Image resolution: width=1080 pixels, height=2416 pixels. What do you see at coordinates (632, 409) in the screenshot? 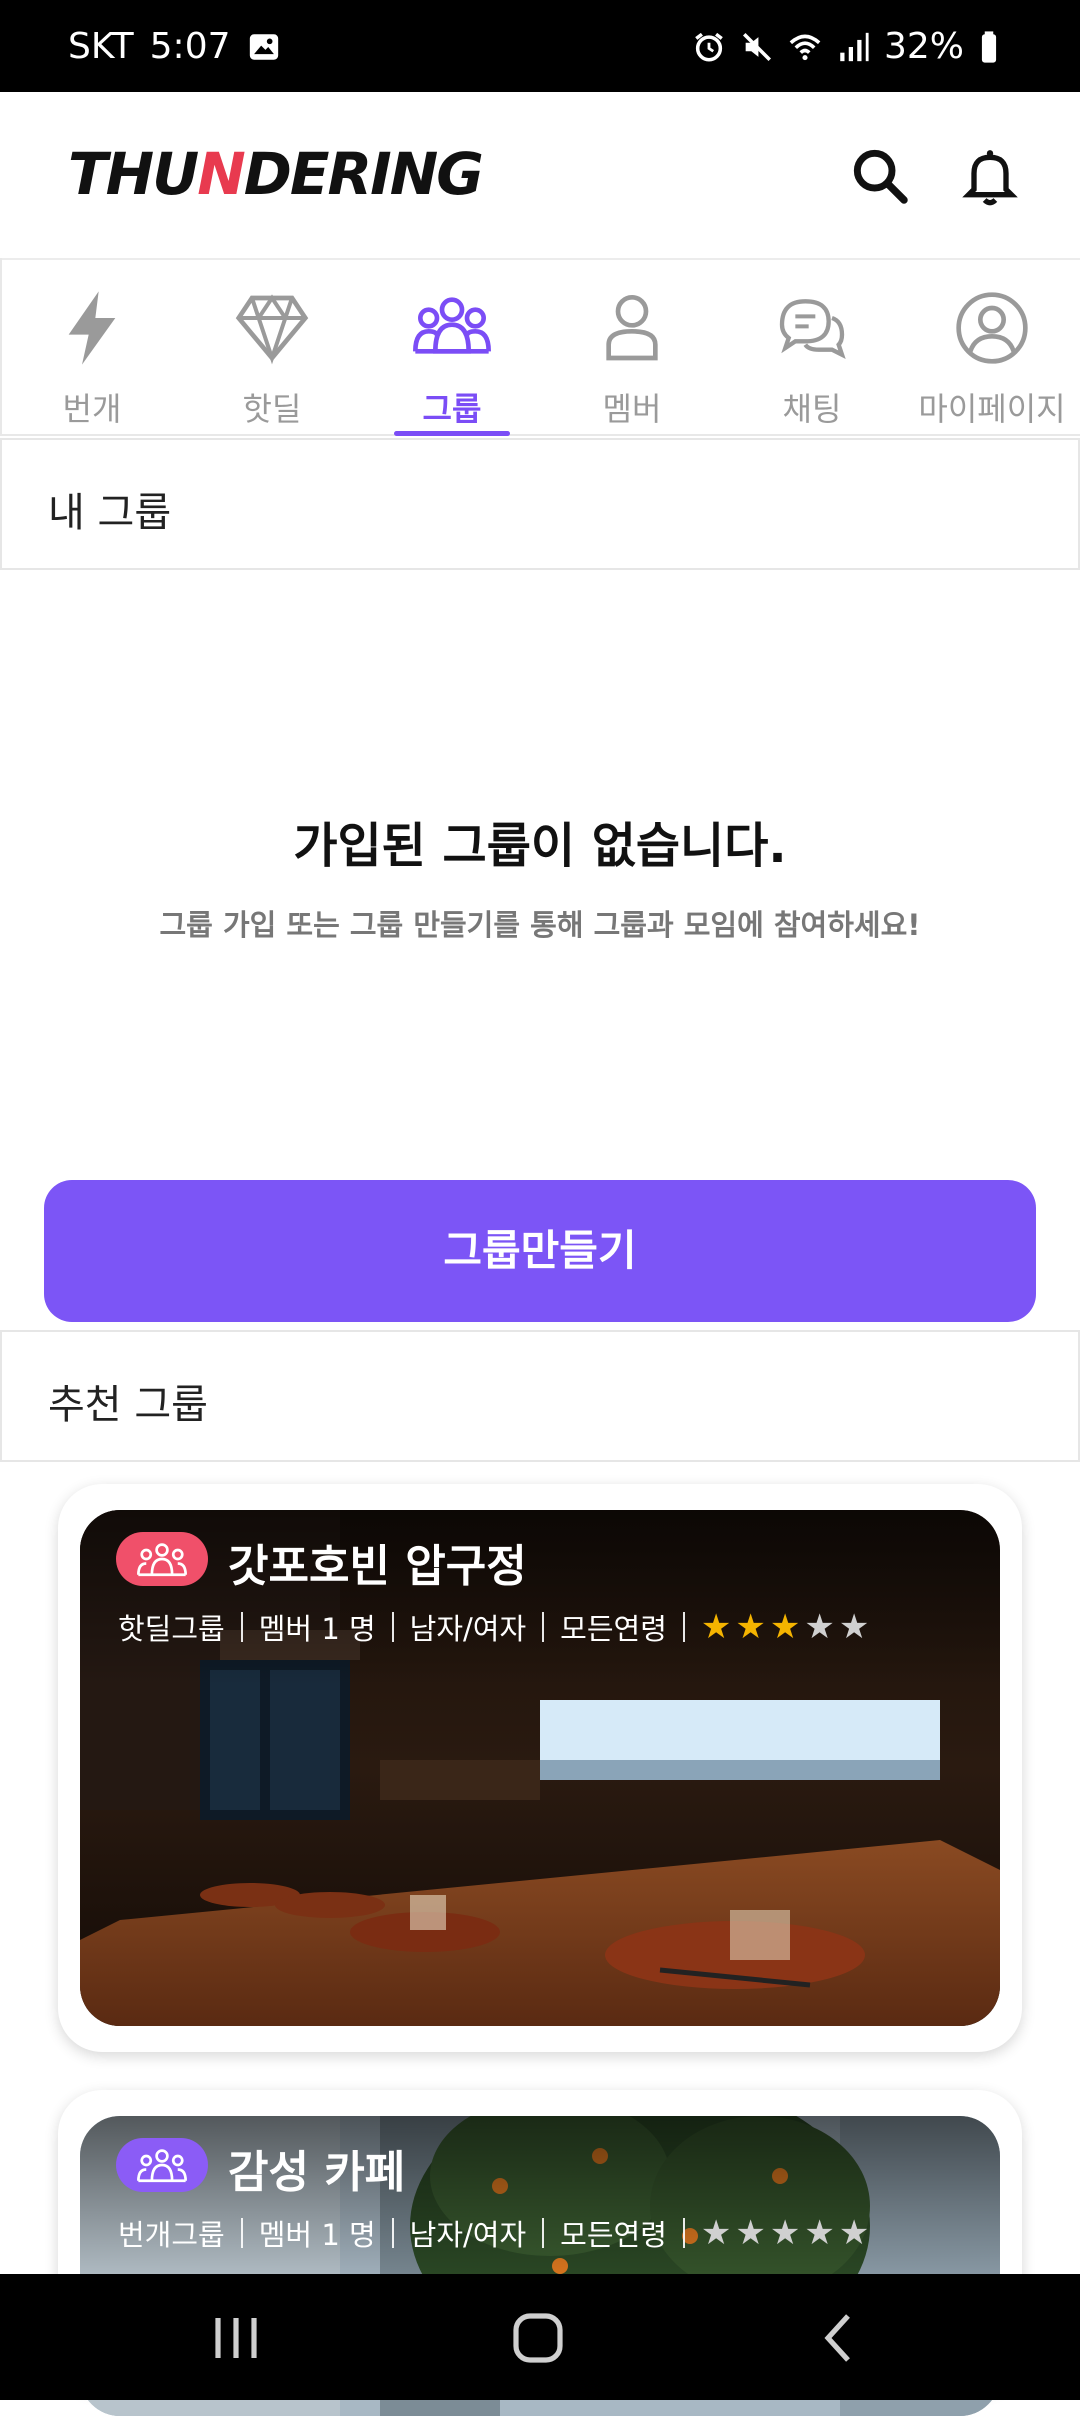
I see `tab-label: 멤버` at bounding box center [632, 409].